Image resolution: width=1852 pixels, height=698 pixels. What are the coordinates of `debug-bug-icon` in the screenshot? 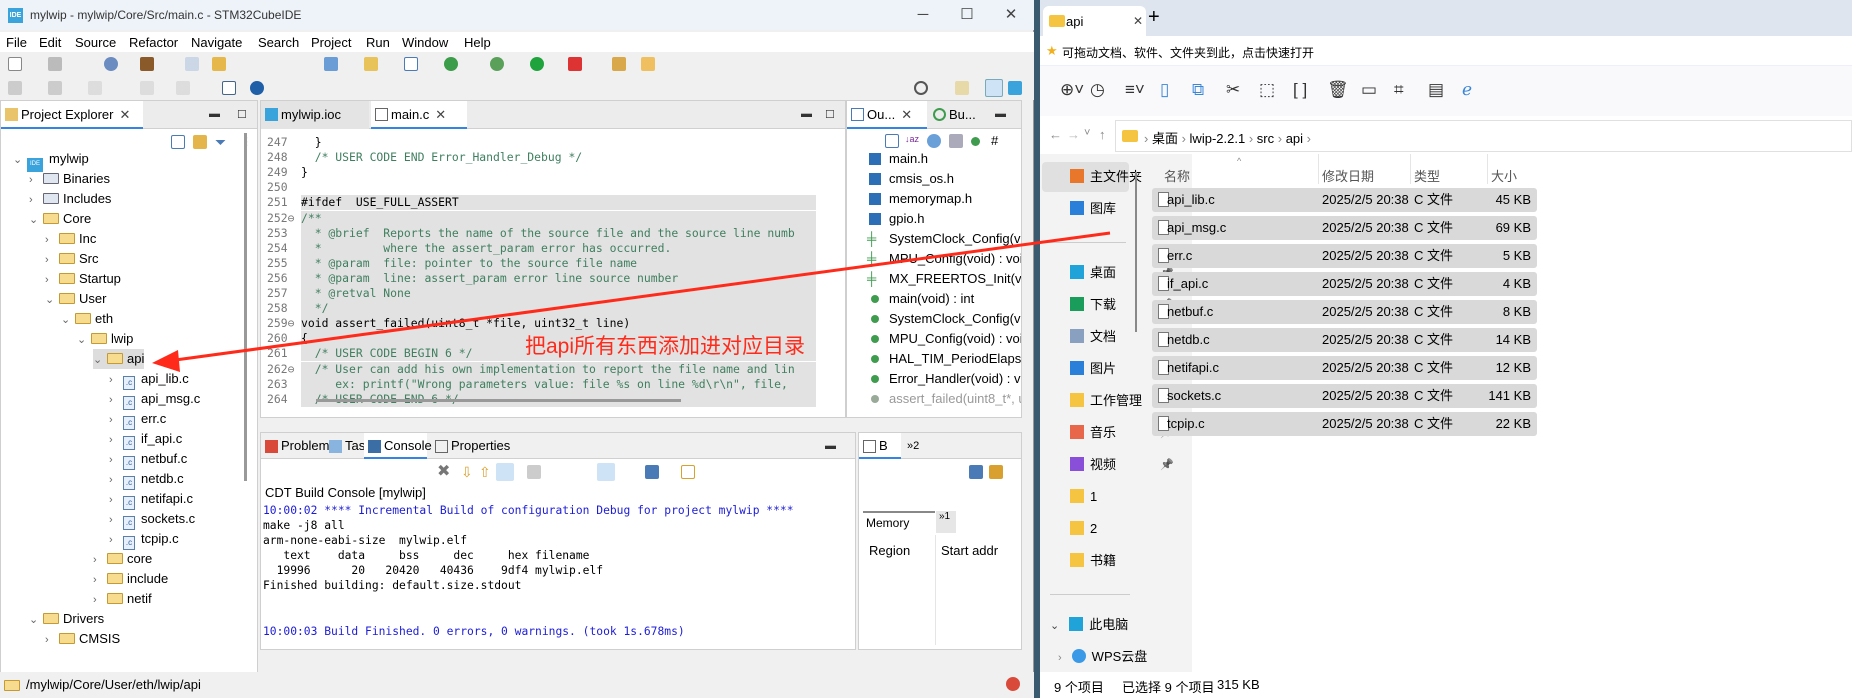 It's located at (497, 64).